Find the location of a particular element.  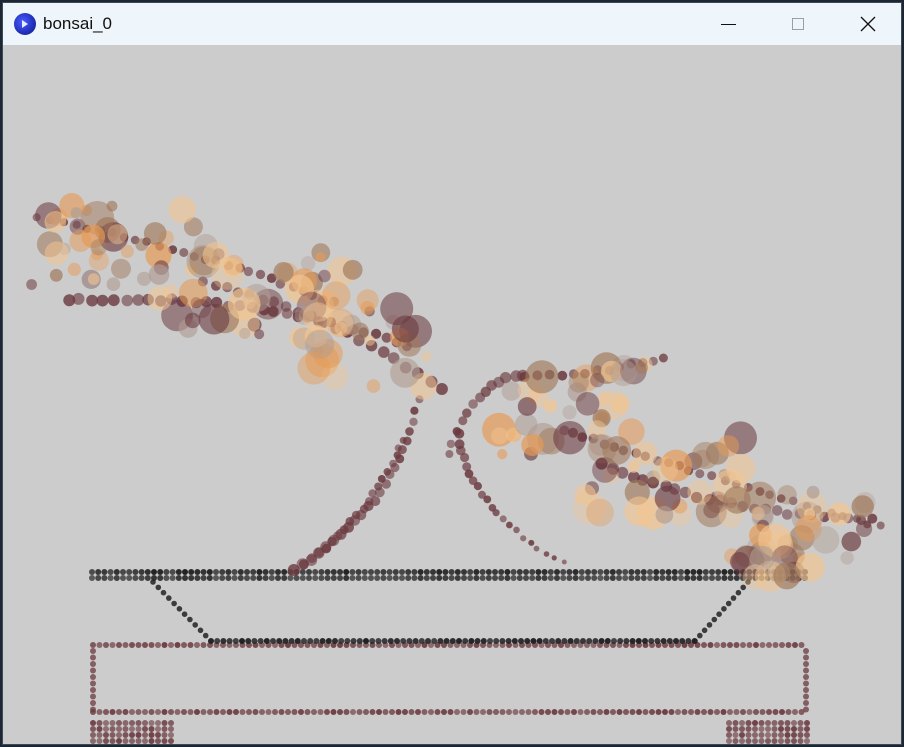

title-bar: bonsai_0 is located at coordinates (452, 24).